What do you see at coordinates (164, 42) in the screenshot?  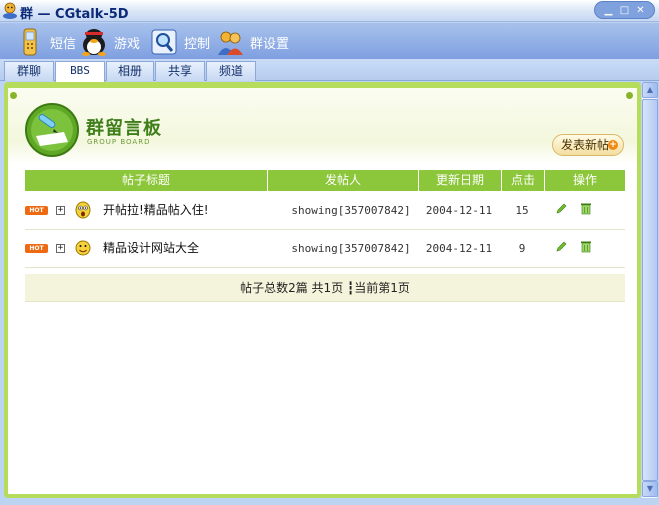 I see `magnifier-icon` at bounding box center [164, 42].